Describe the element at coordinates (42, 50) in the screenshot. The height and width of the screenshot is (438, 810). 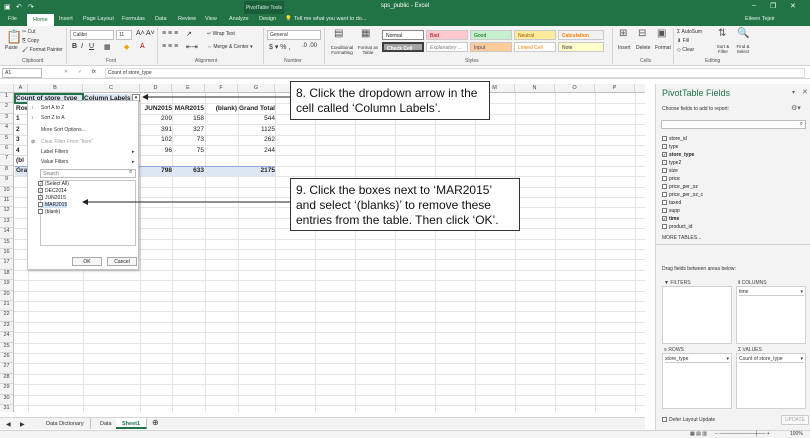
I see `format-painter-button: 🖌 Format Painter` at that location.